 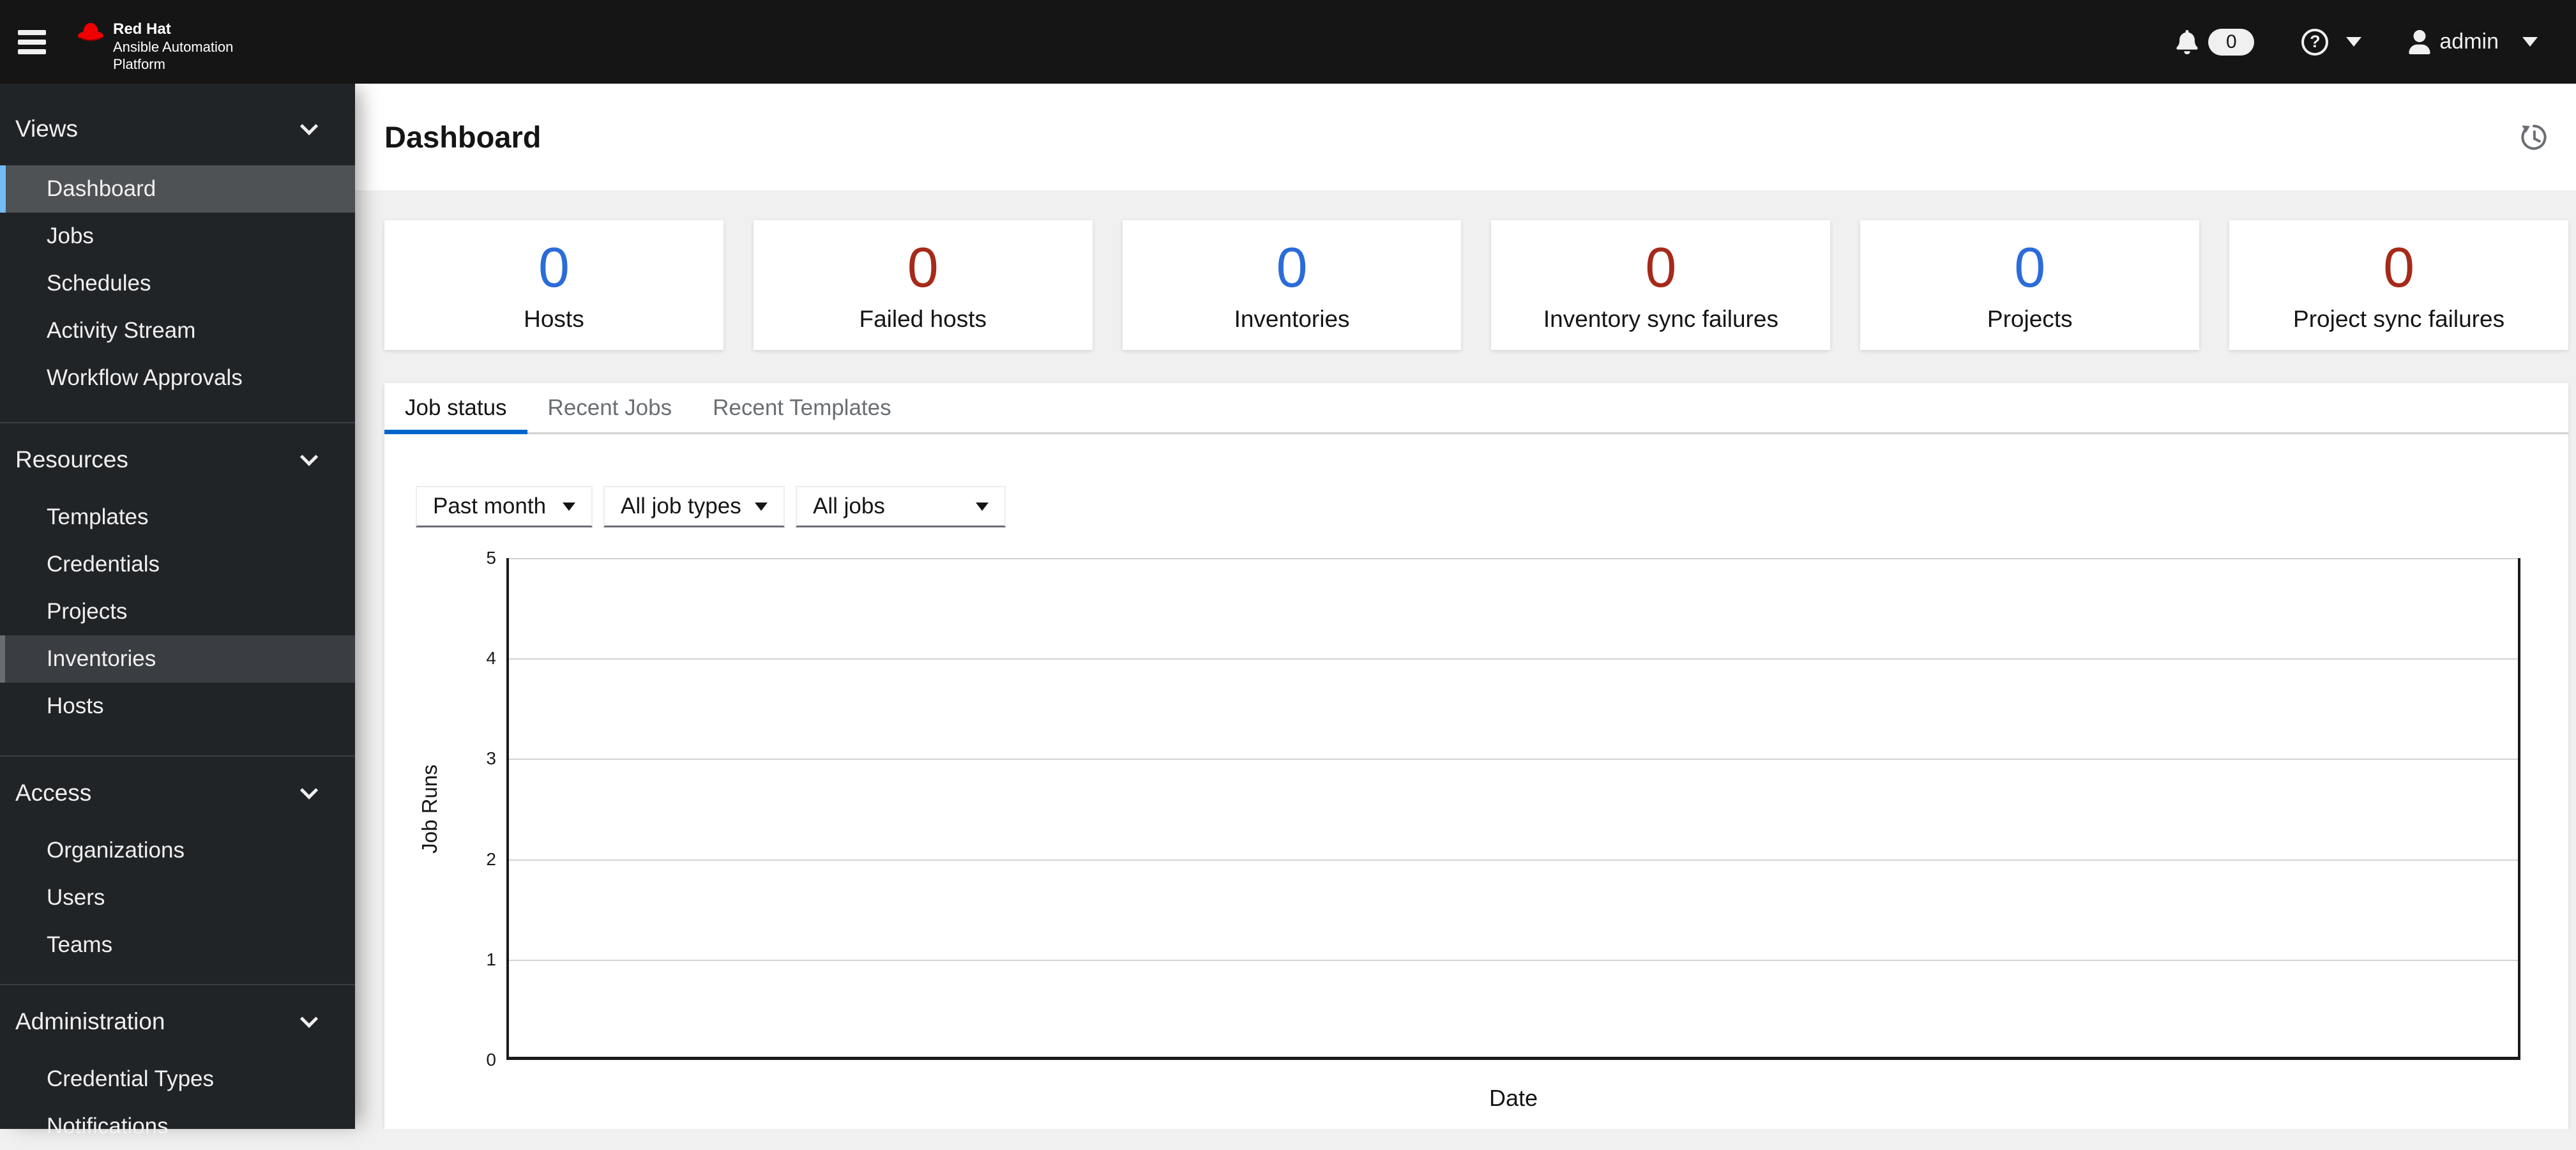 I want to click on card-inventory-sync-failures: 0 Inventory sync failures, so click(x=1661, y=285).